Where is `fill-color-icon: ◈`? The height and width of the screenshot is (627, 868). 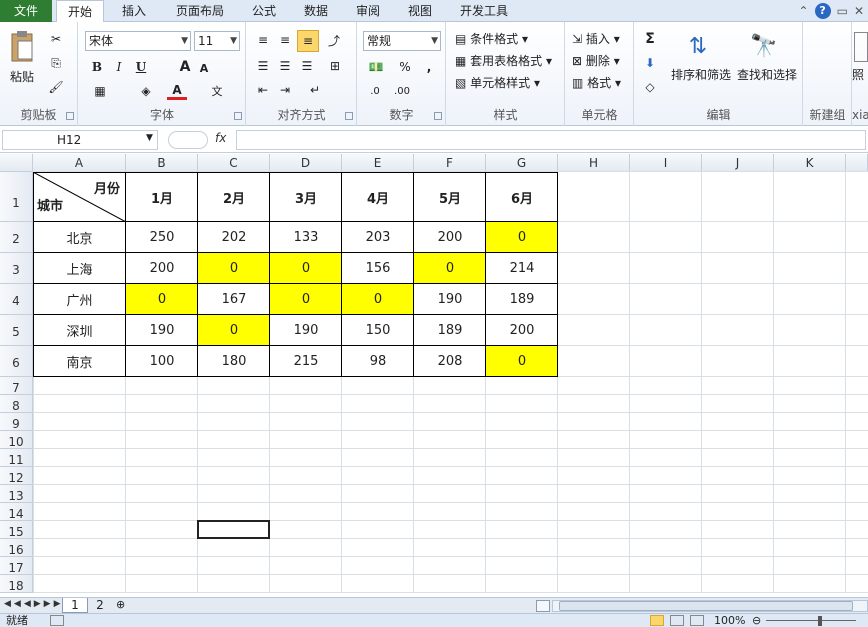
fill-color-icon: ◈ is located at coordinates (146, 91).